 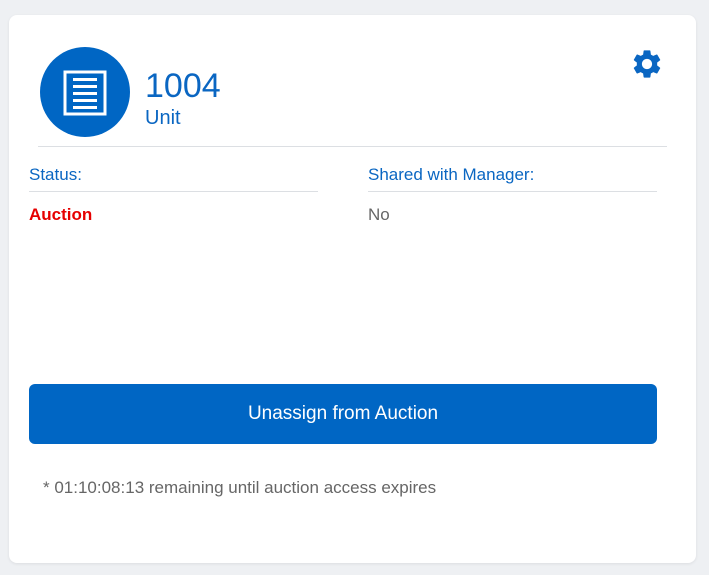 What do you see at coordinates (512, 178) in the screenshot?
I see `shared-with-manager-label: Shared with Manager:` at bounding box center [512, 178].